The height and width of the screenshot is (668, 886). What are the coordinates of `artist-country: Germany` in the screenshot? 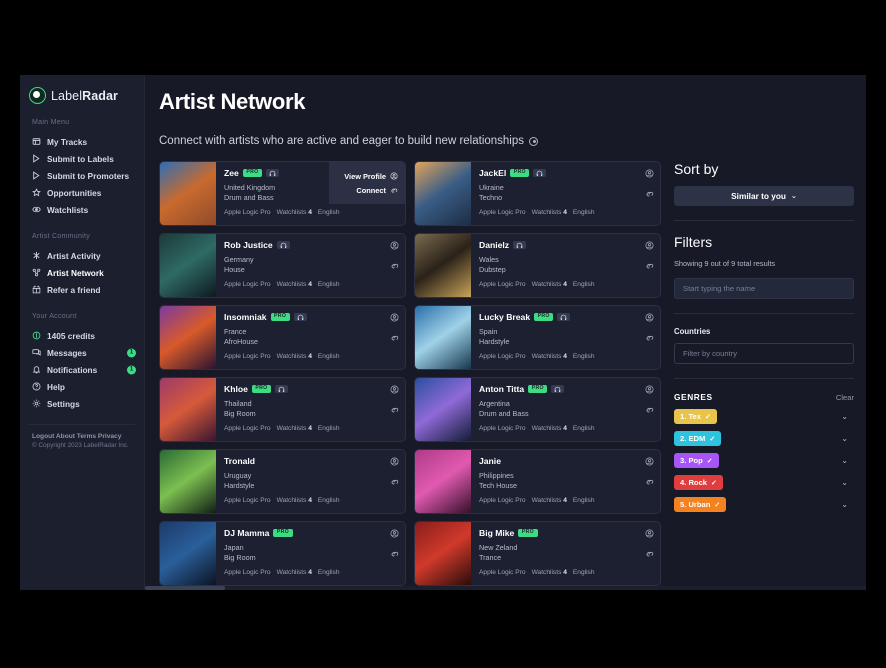 It's located at (239, 259).